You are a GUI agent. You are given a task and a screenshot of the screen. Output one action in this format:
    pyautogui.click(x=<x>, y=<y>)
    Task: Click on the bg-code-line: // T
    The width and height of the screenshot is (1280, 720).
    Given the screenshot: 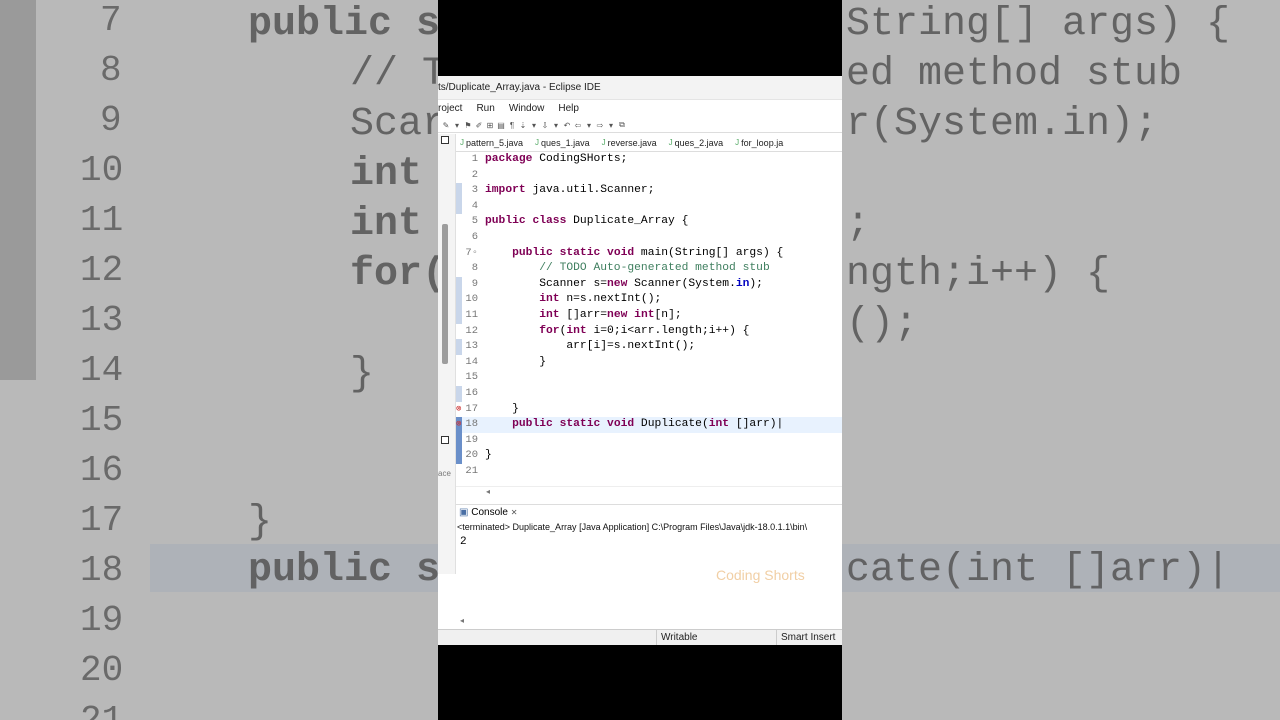 What is the action you would take?
    pyautogui.click(x=394, y=74)
    